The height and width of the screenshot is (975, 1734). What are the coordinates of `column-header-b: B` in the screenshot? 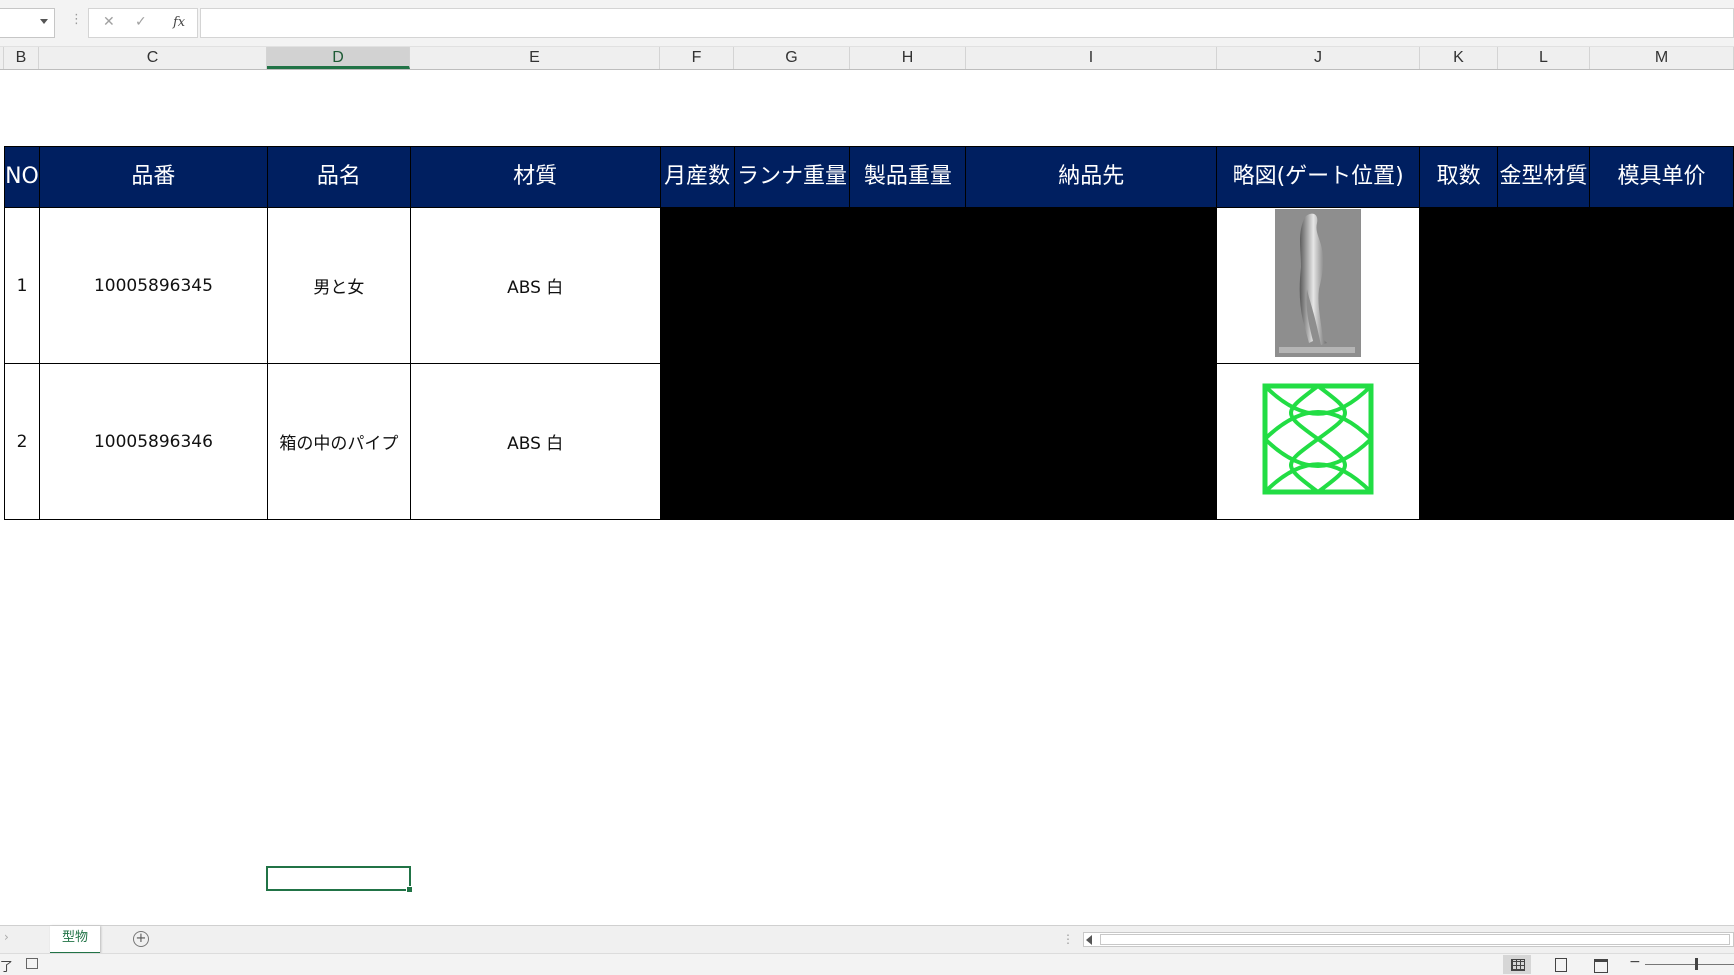 It's located at (21, 58).